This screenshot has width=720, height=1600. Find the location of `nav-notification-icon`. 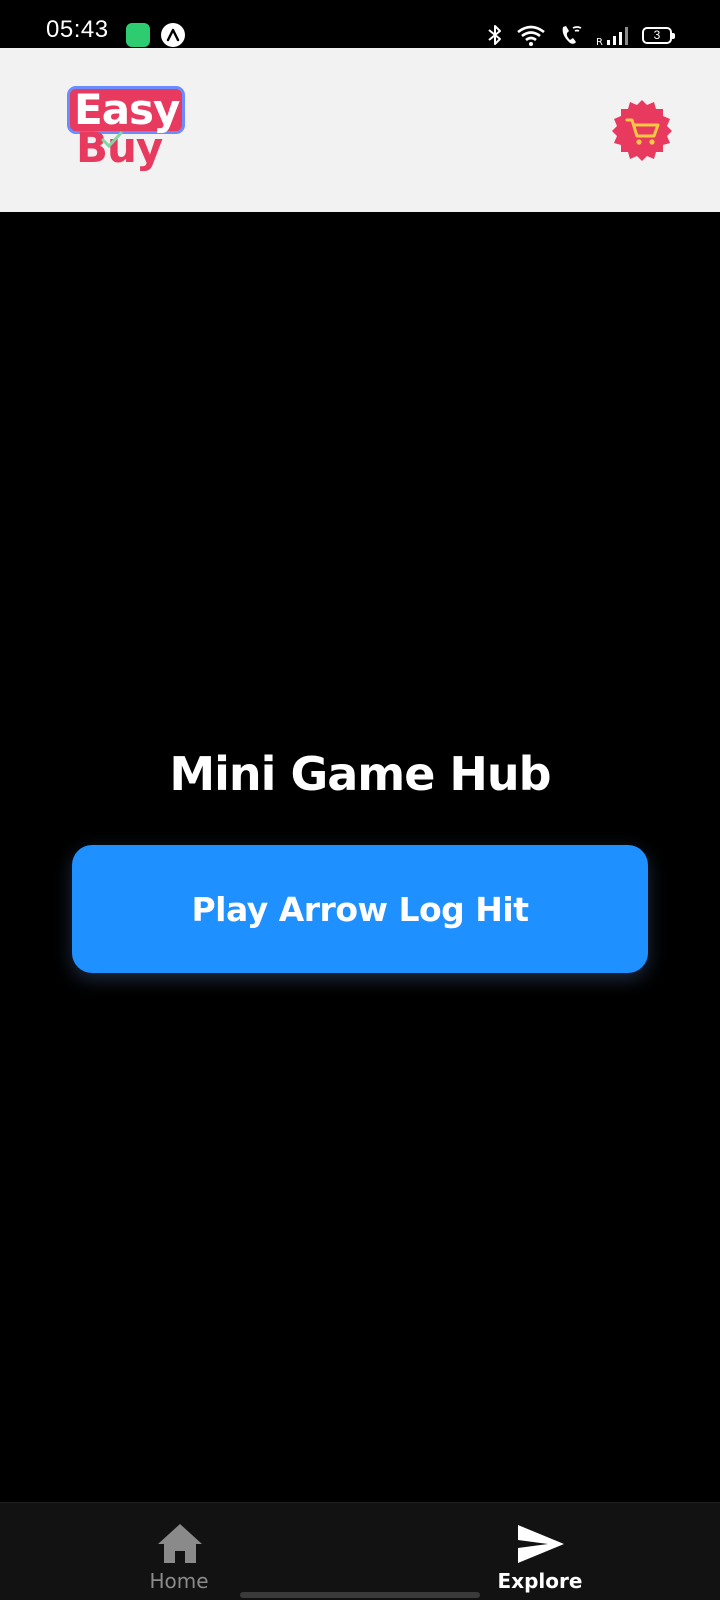

nav-notification-icon is located at coordinates (173, 35).